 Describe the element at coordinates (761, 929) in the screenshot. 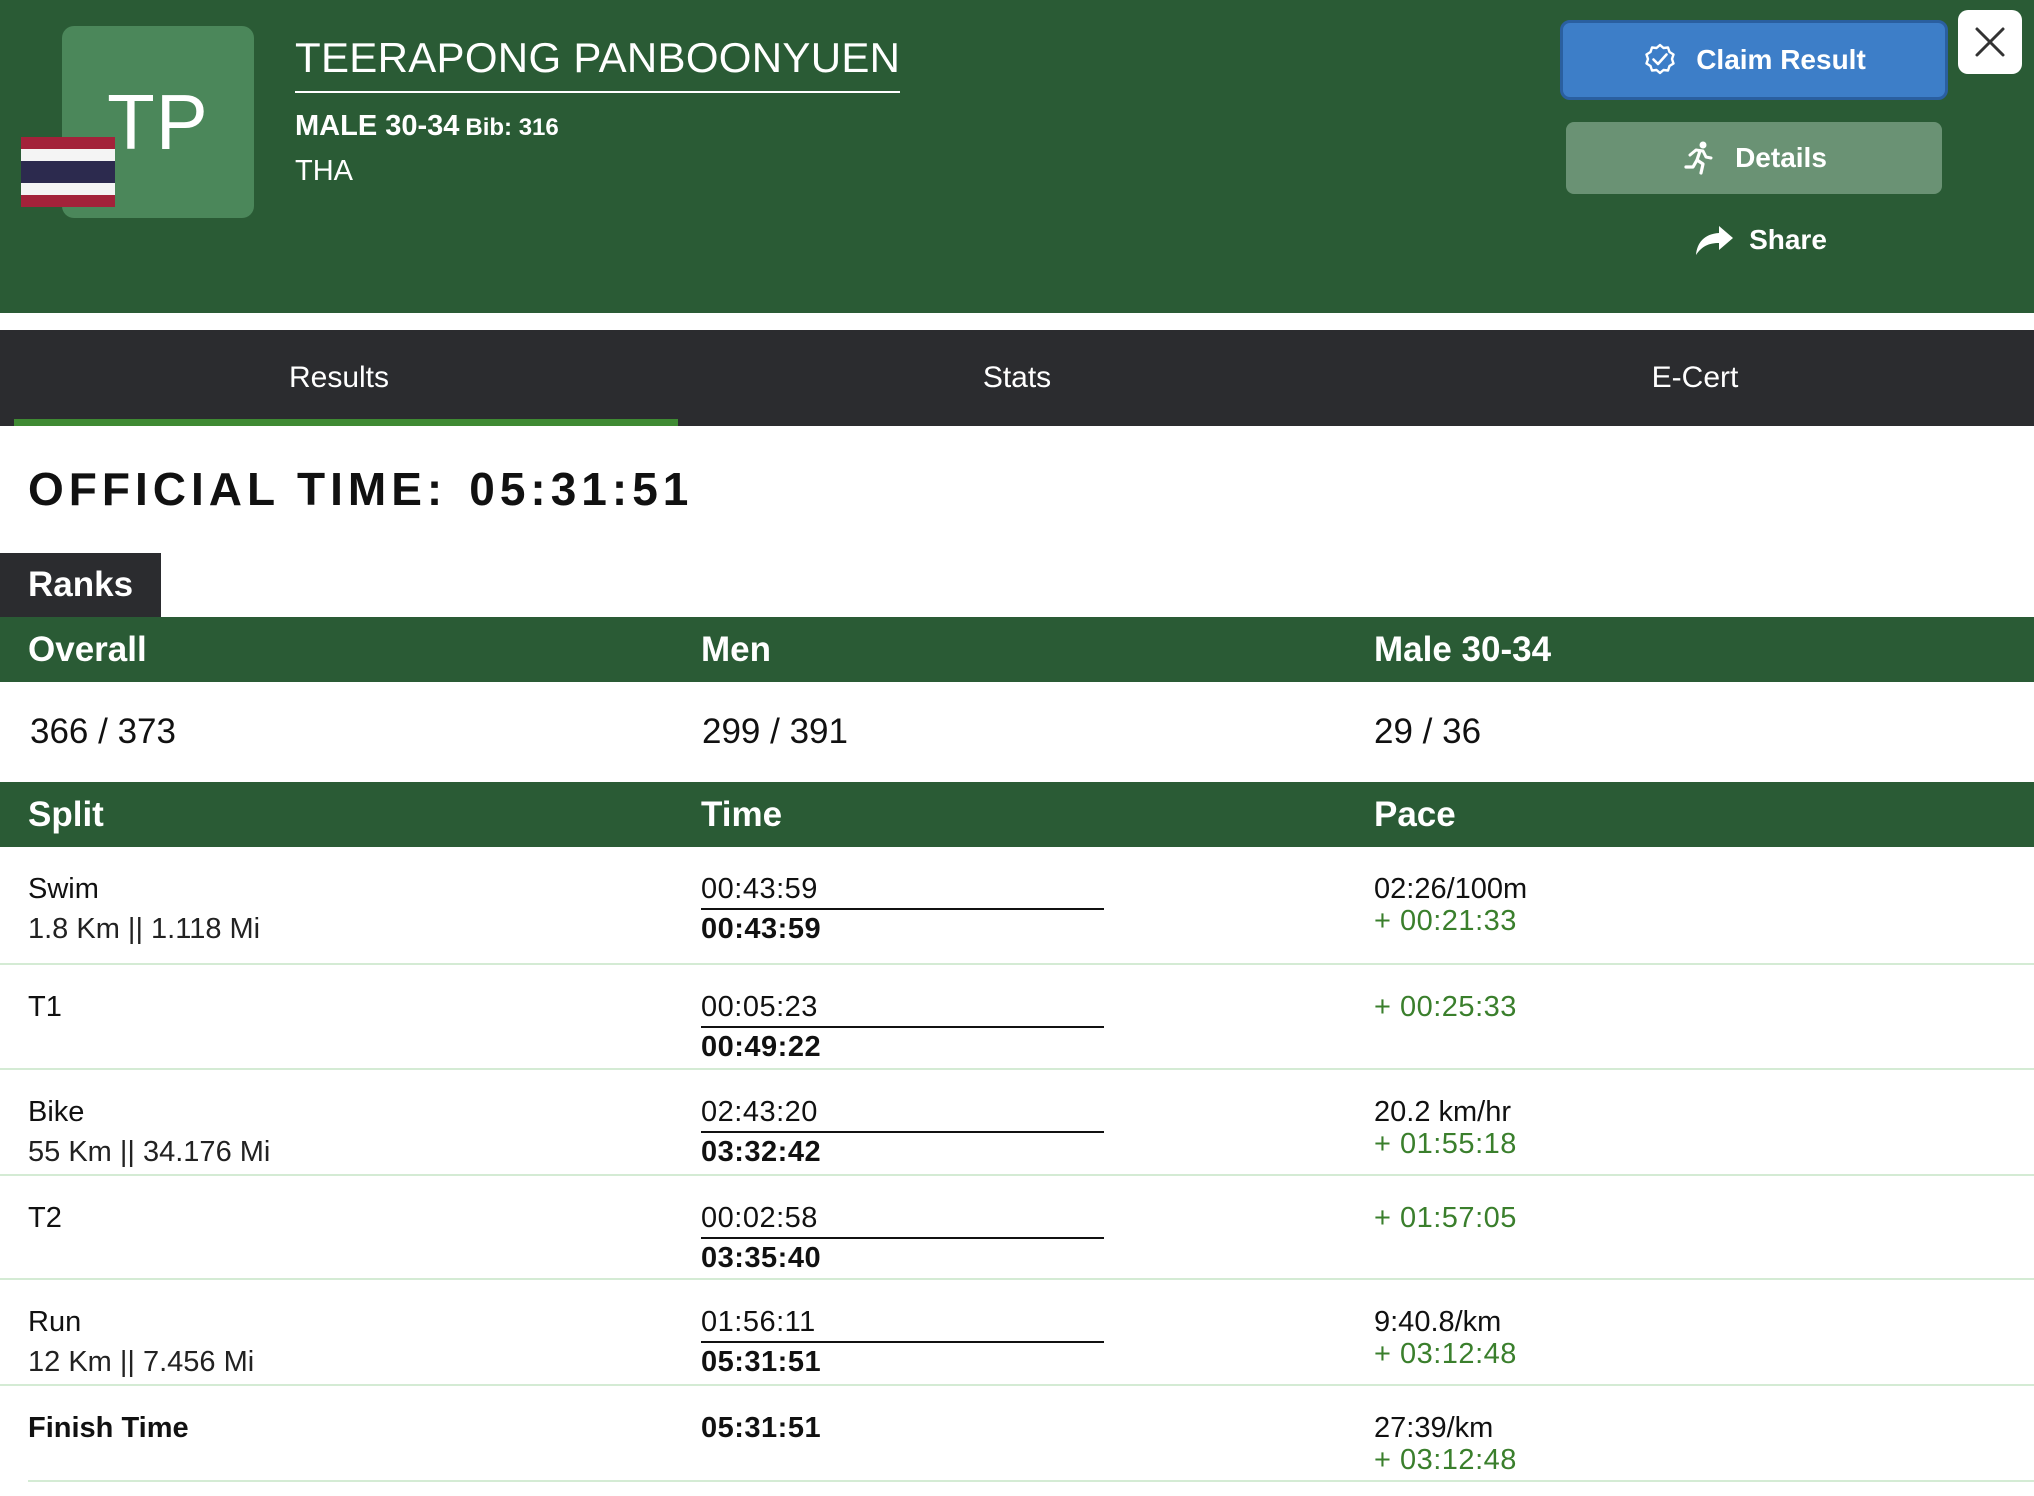

I see `cumulative-time: 00:43:59` at that location.